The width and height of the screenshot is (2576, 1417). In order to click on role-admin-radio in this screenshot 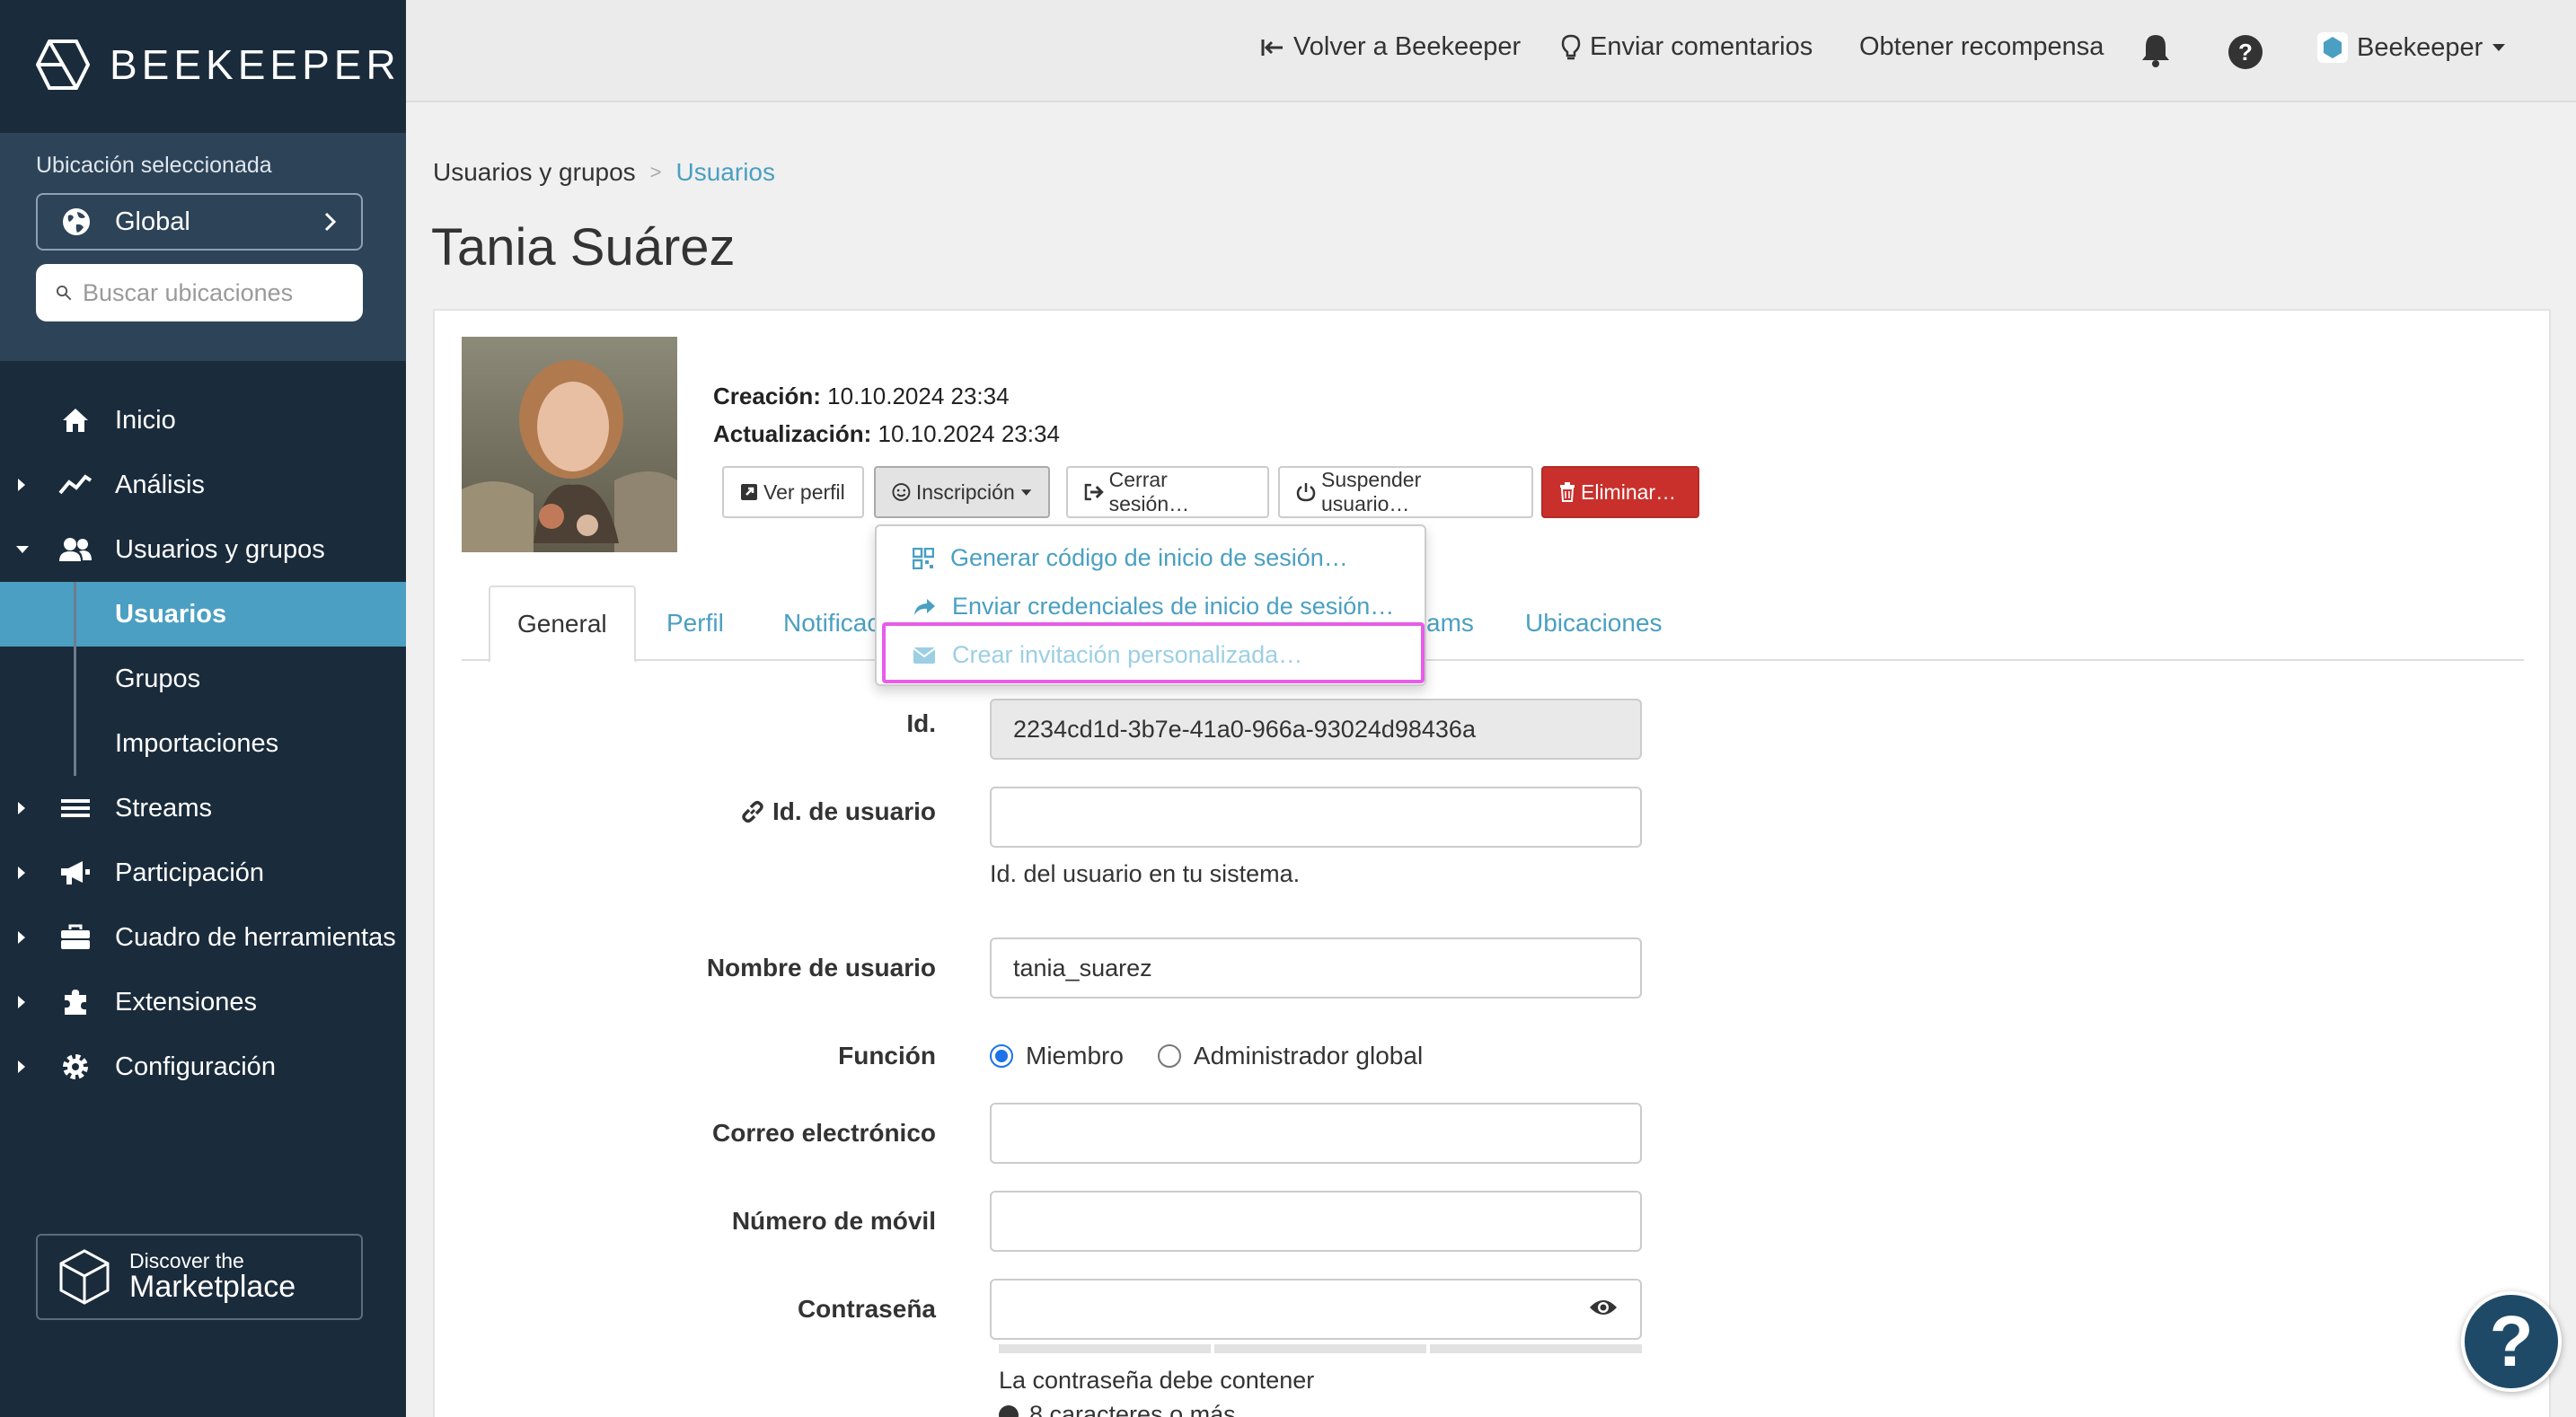, I will do `click(1169, 1056)`.